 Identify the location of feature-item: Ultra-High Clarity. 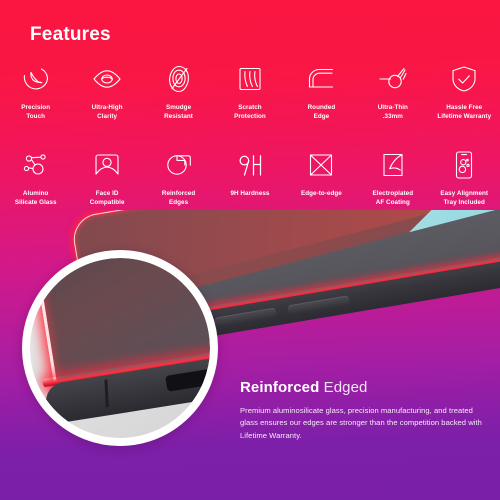
(106, 91).